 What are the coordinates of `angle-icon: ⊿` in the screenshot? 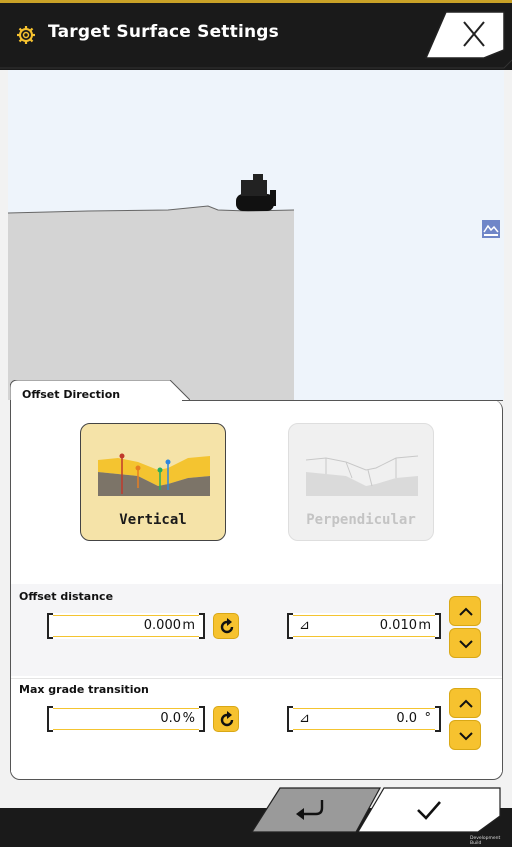 It's located at (304, 718).